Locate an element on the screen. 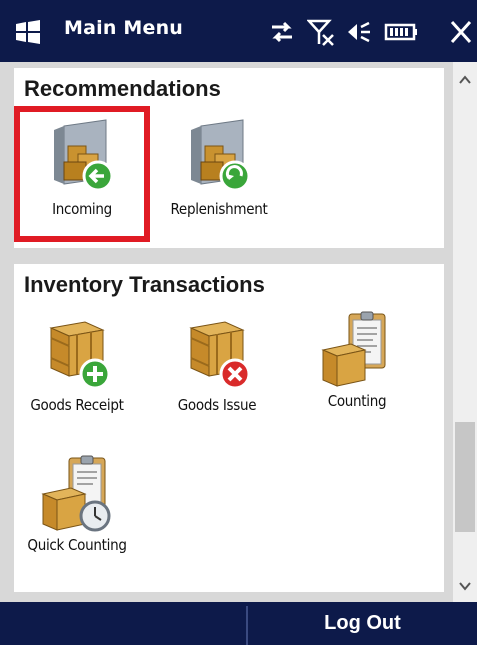 This screenshot has height=645, width=477. goods-receipt-label: Goods Receipt is located at coordinates (77, 405).